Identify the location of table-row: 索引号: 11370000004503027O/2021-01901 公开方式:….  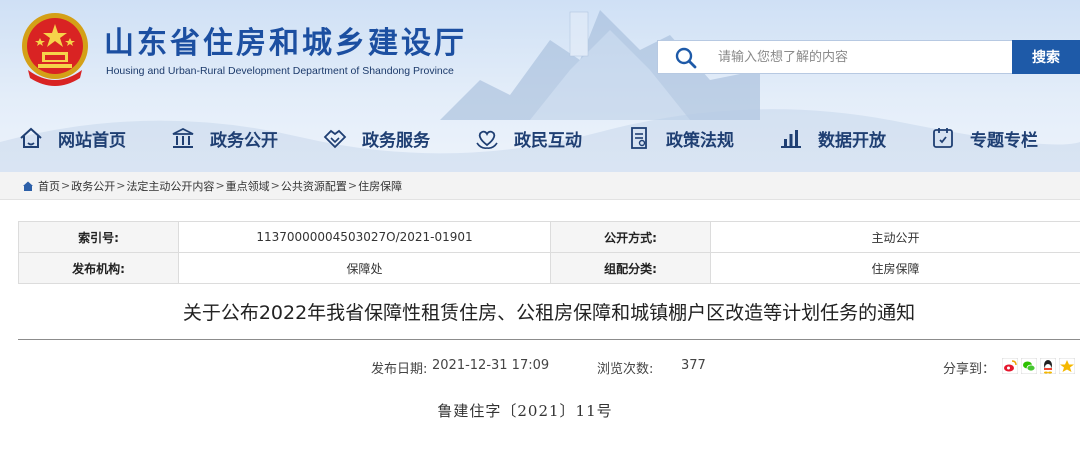
(549, 237).